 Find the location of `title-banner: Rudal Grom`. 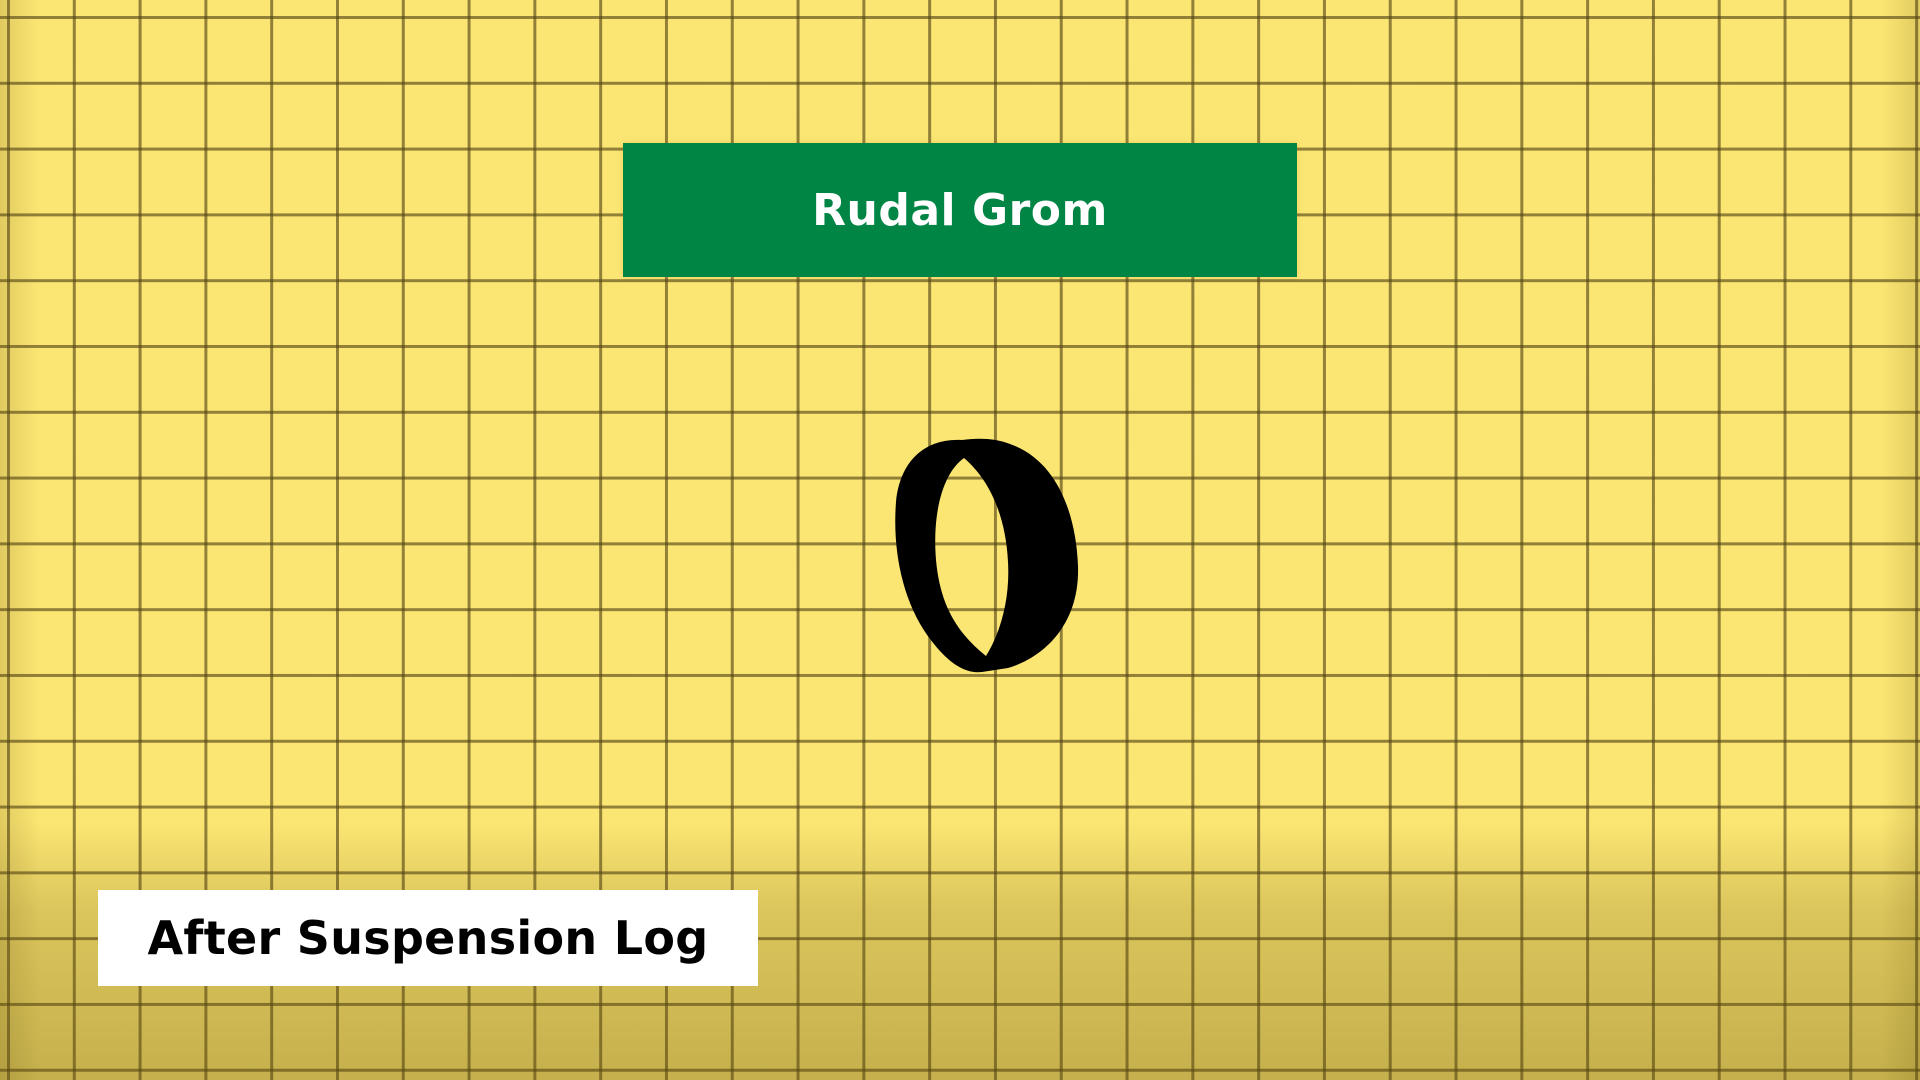

title-banner: Rudal Grom is located at coordinates (960, 210).